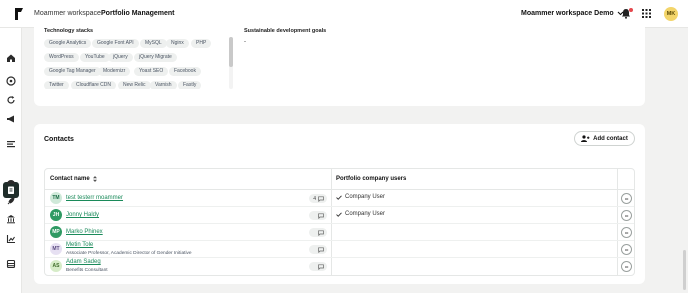 This screenshot has height=293, width=688. Describe the element at coordinates (138, 13) in the screenshot. I see `page-title: Portfolio Management` at that location.